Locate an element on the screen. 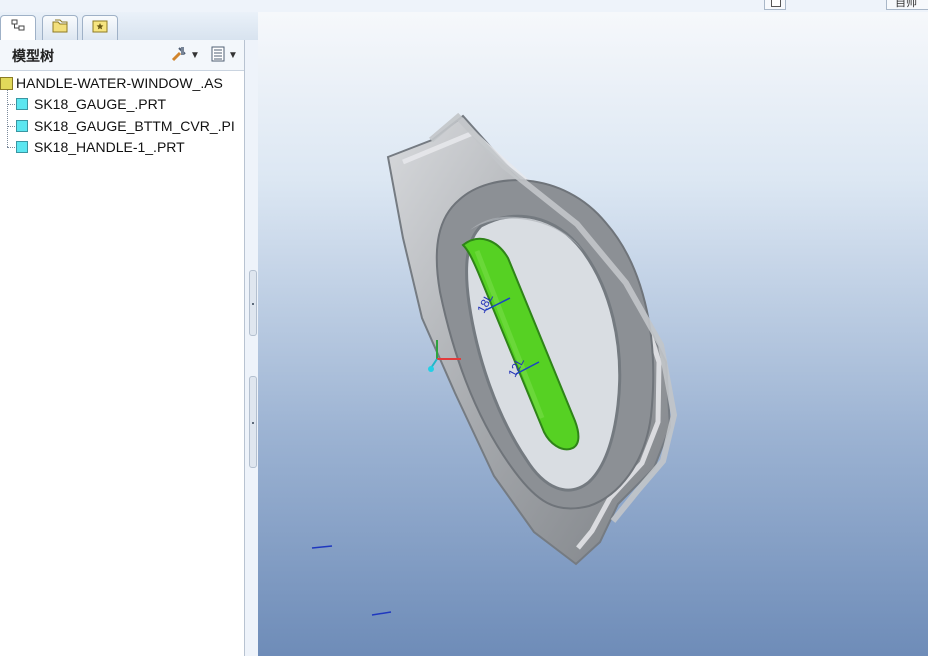  tab-favorites is located at coordinates (100, 27).